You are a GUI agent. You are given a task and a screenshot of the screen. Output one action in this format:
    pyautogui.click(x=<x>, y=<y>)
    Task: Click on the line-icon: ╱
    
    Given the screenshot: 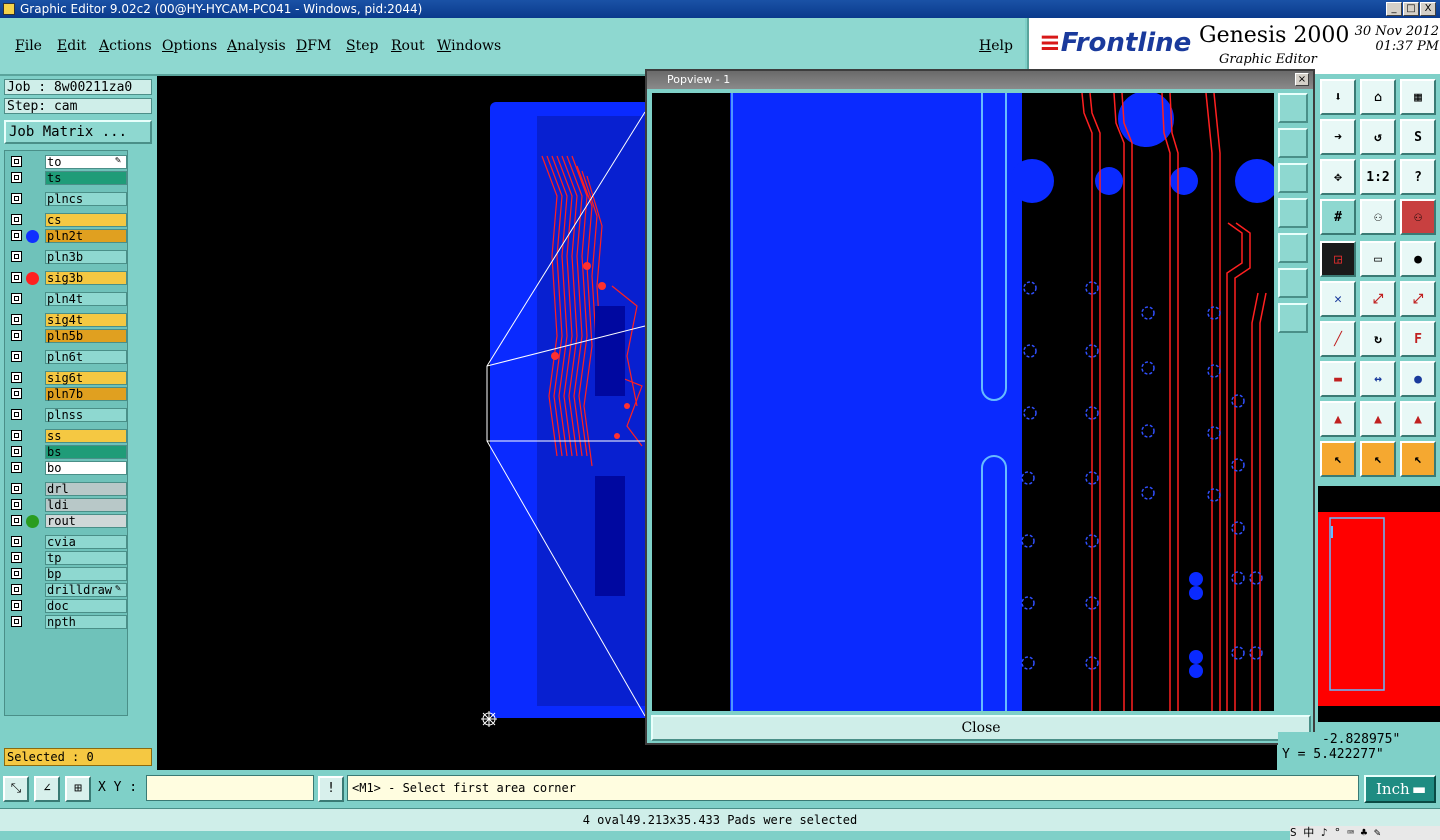 What is the action you would take?
    pyautogui.click(x=1338, y=339)
    